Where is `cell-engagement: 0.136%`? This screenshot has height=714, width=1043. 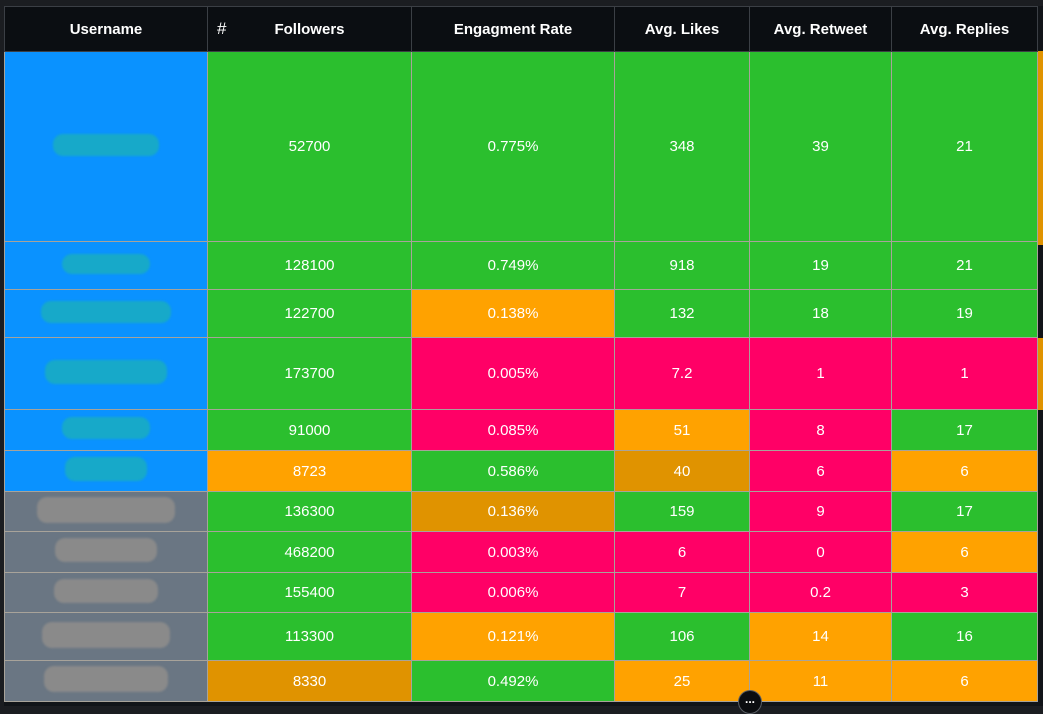 cell-engagement: 0.136% is located at coordinates (513, 511).